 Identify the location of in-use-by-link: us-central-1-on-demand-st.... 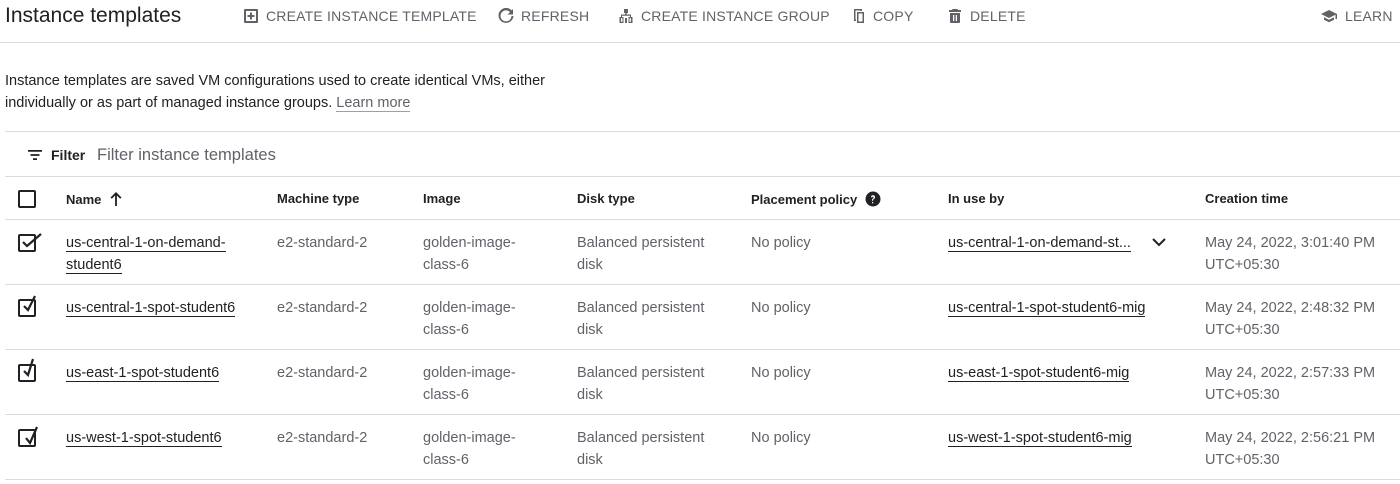
(1039, 243).